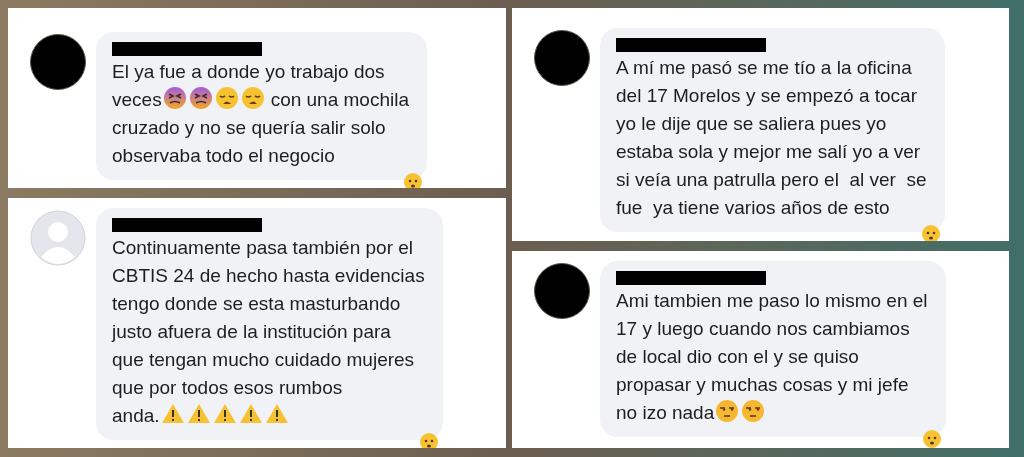 Image resolution: width=1024 pixels, height=457 pixels. Describe the element at coordinates (737, 356) in the screenshot. I see `comment-text: de local dio con el y se quiso` at that location.